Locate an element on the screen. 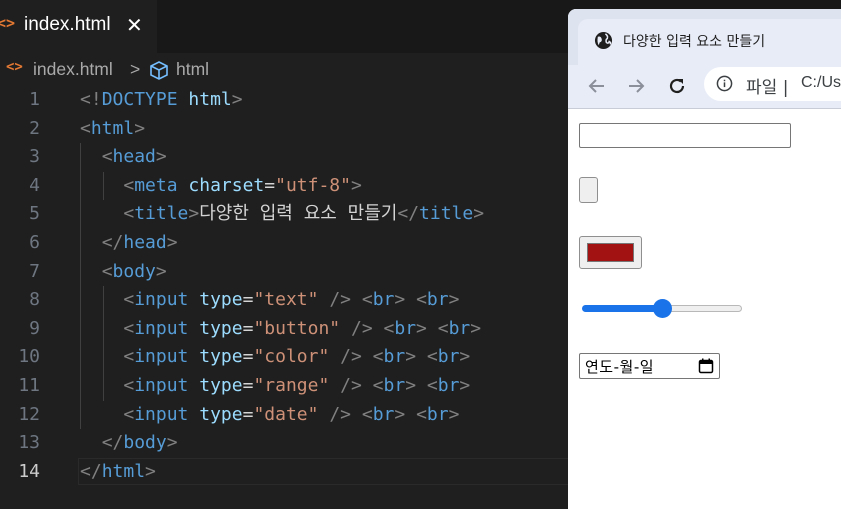 The width and height of the screenshot is (841, 509). code-text: </head> is located at coordinates (129, 243).